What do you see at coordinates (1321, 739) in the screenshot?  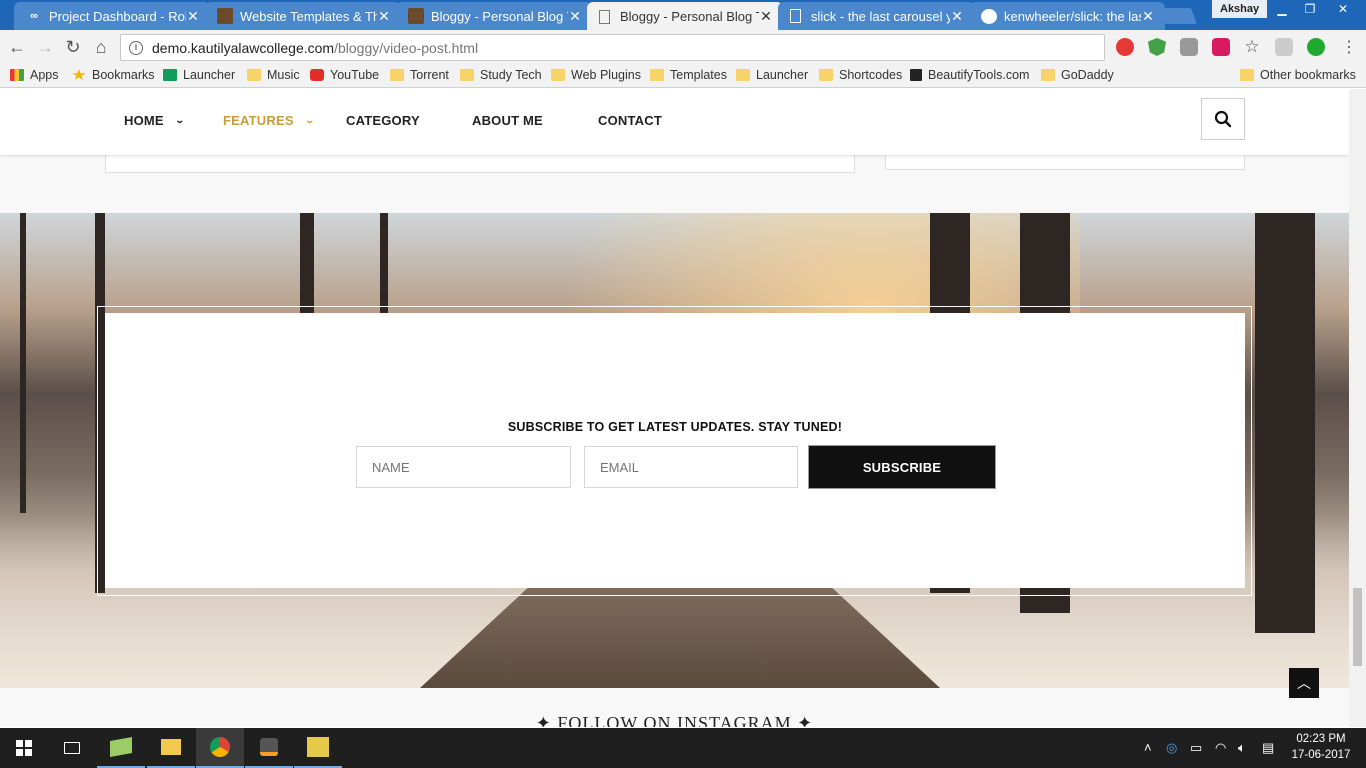 I see `clock-time: 02:23 PM` at bounding box center [1321, 739].